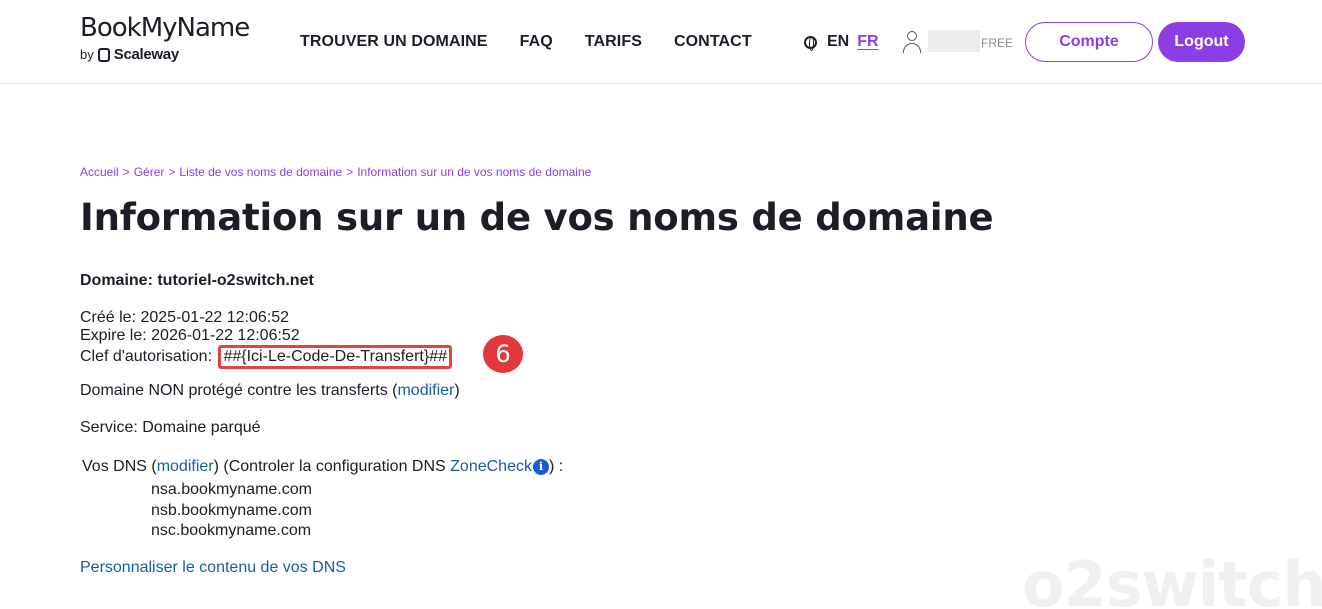 Image resolution: width=1322 pixels, height=609 pixels. I want to click on logout-button: Logout, so click(1201, 42).